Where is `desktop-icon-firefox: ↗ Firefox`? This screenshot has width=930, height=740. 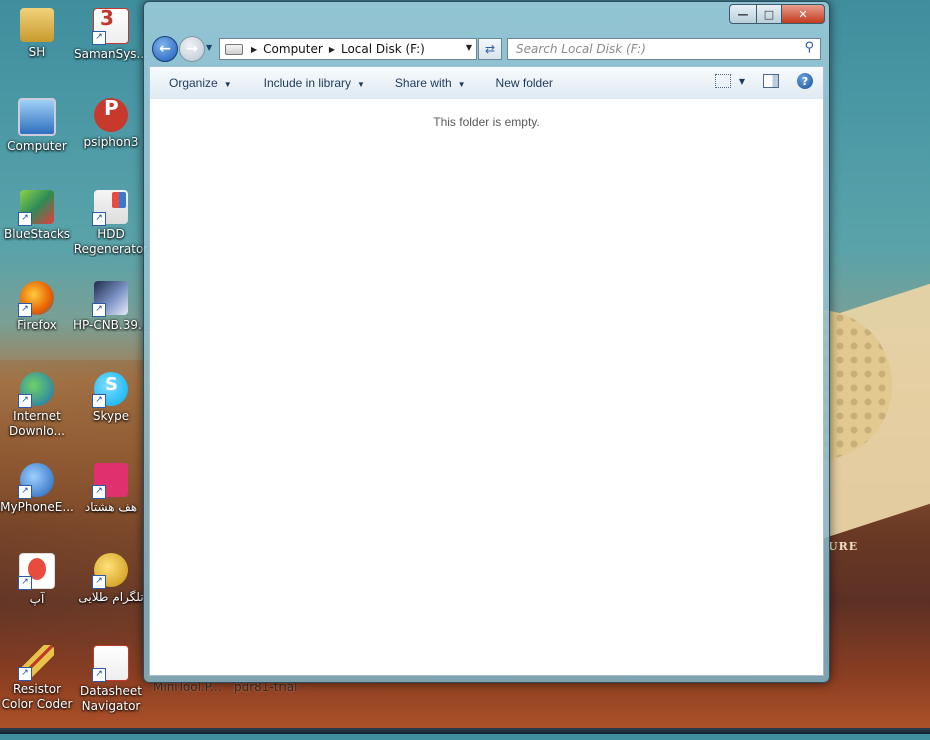
desktop-icon-firefox: ↗ Firefox is located at coordinates (37, 307).